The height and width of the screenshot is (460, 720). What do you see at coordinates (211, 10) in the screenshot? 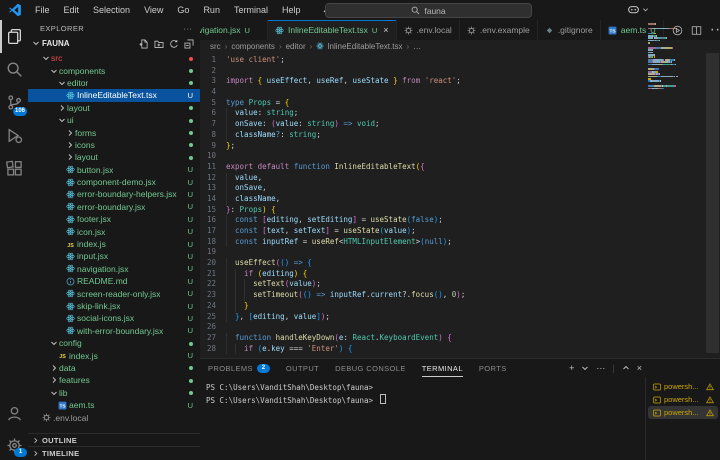
I see `menu-run: Run` at bounding box center [211, 10].